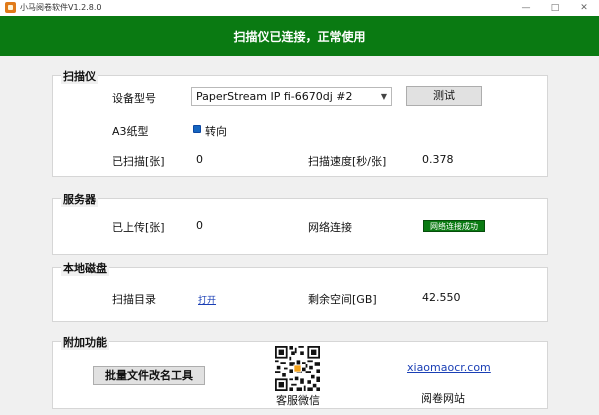 The width and height of the screenshot is (599, 415). I want to click on network-status-badge: 网络连接成功, so click(454, 226).